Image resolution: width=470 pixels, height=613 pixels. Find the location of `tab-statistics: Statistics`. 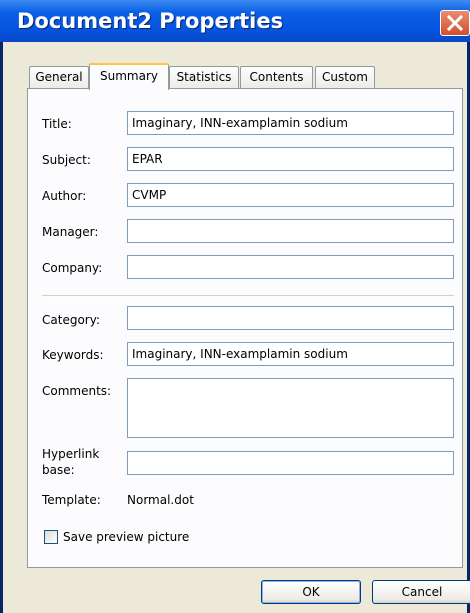

tab-statistics: Statistics is located at coordinates (204, 77).